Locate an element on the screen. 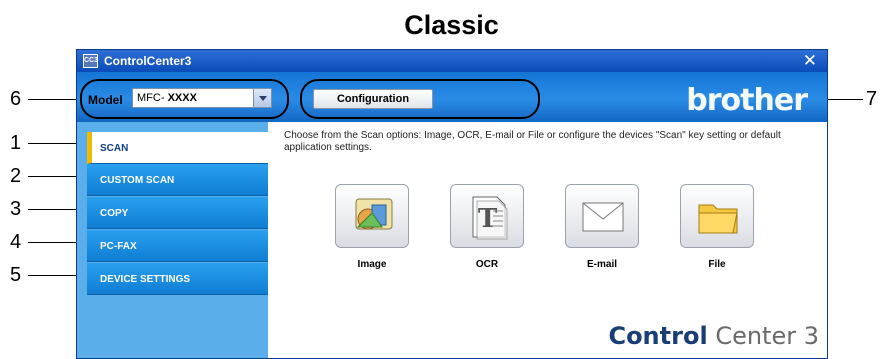 The image size is (887, 359). control-center-logo: Control Center 3 is located at coordinates (713, 336).